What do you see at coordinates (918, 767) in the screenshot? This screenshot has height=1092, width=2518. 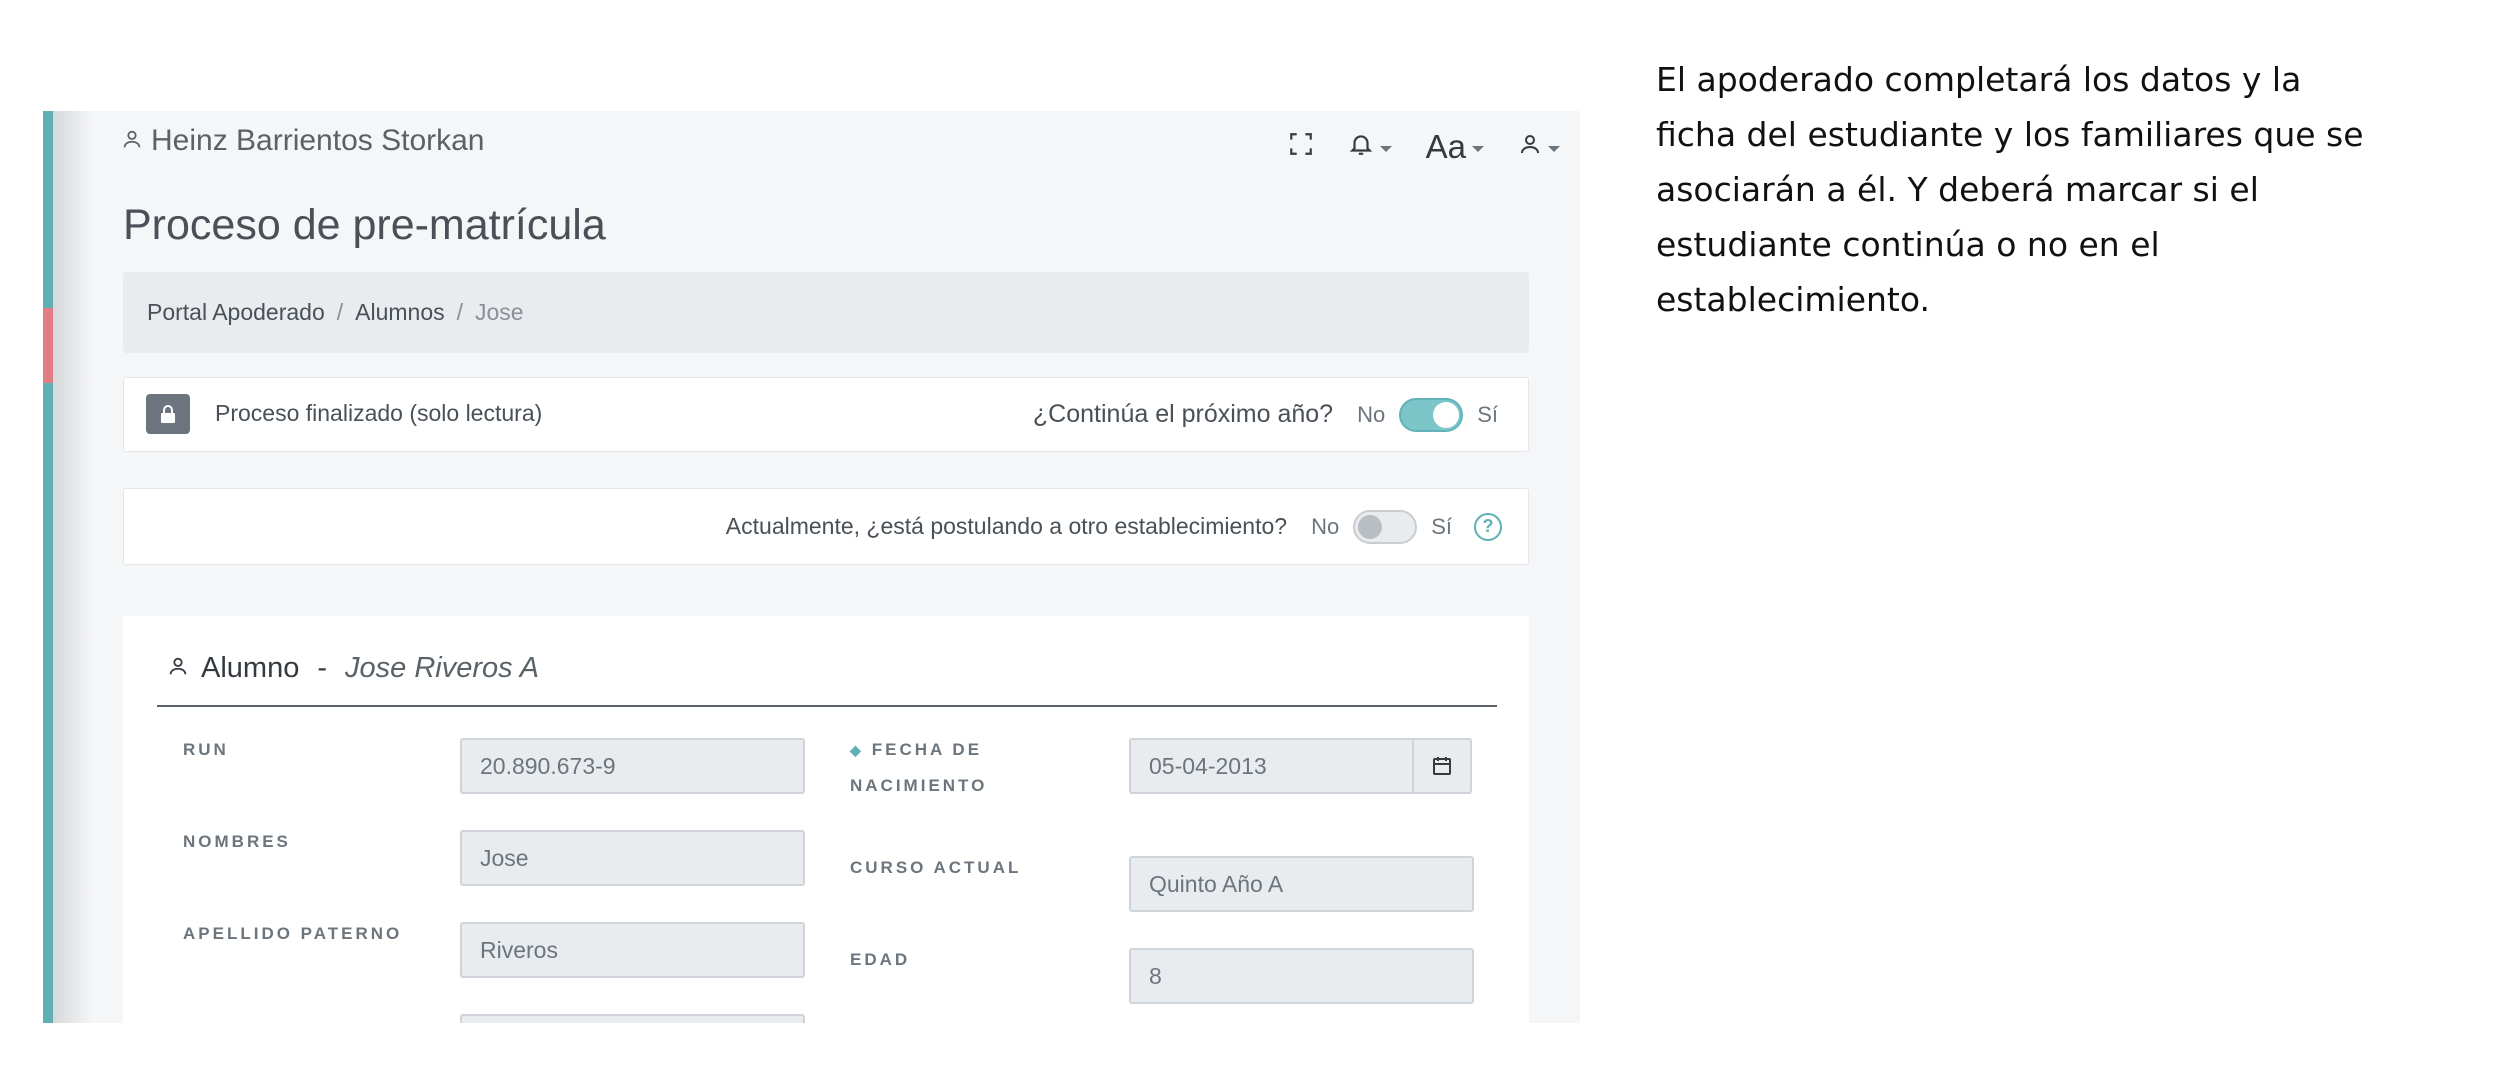 I see `fecha-nacimiento-label: ◆ FECHA DE NACIMIENTO` at bounding box center [918, 767].